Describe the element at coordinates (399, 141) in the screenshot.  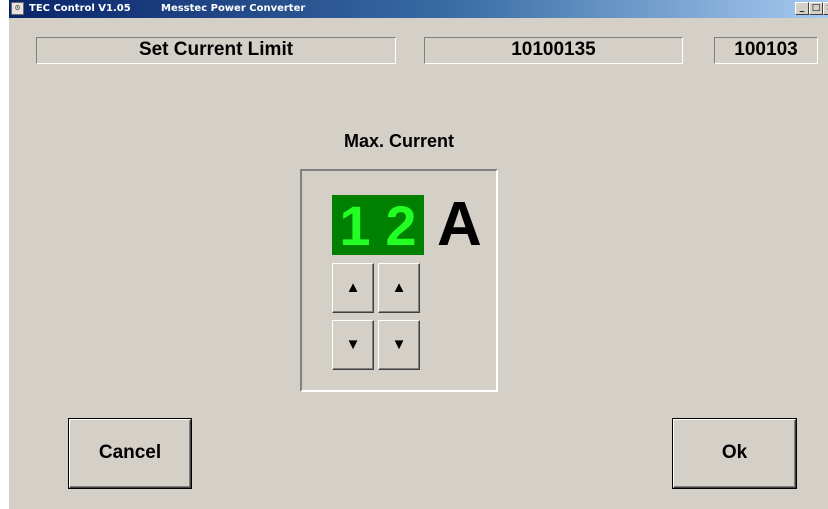
I see `max-current-label: Max. Current` at that location.